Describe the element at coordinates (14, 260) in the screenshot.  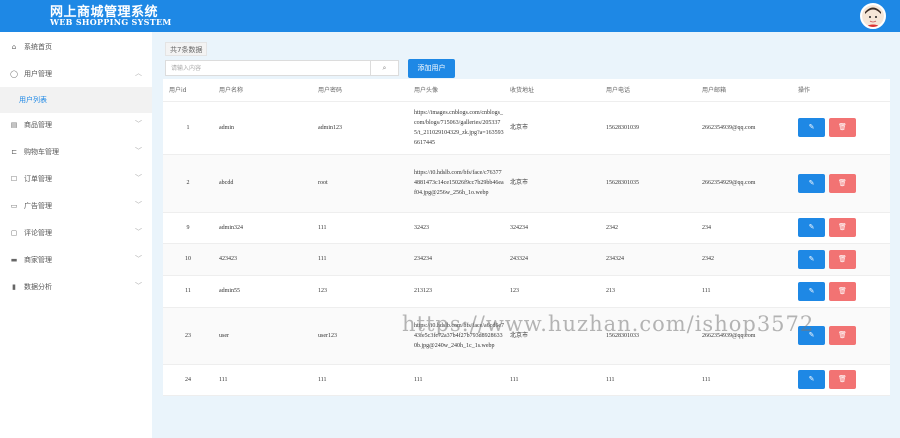
I see `store-icon: ▬` at that location.